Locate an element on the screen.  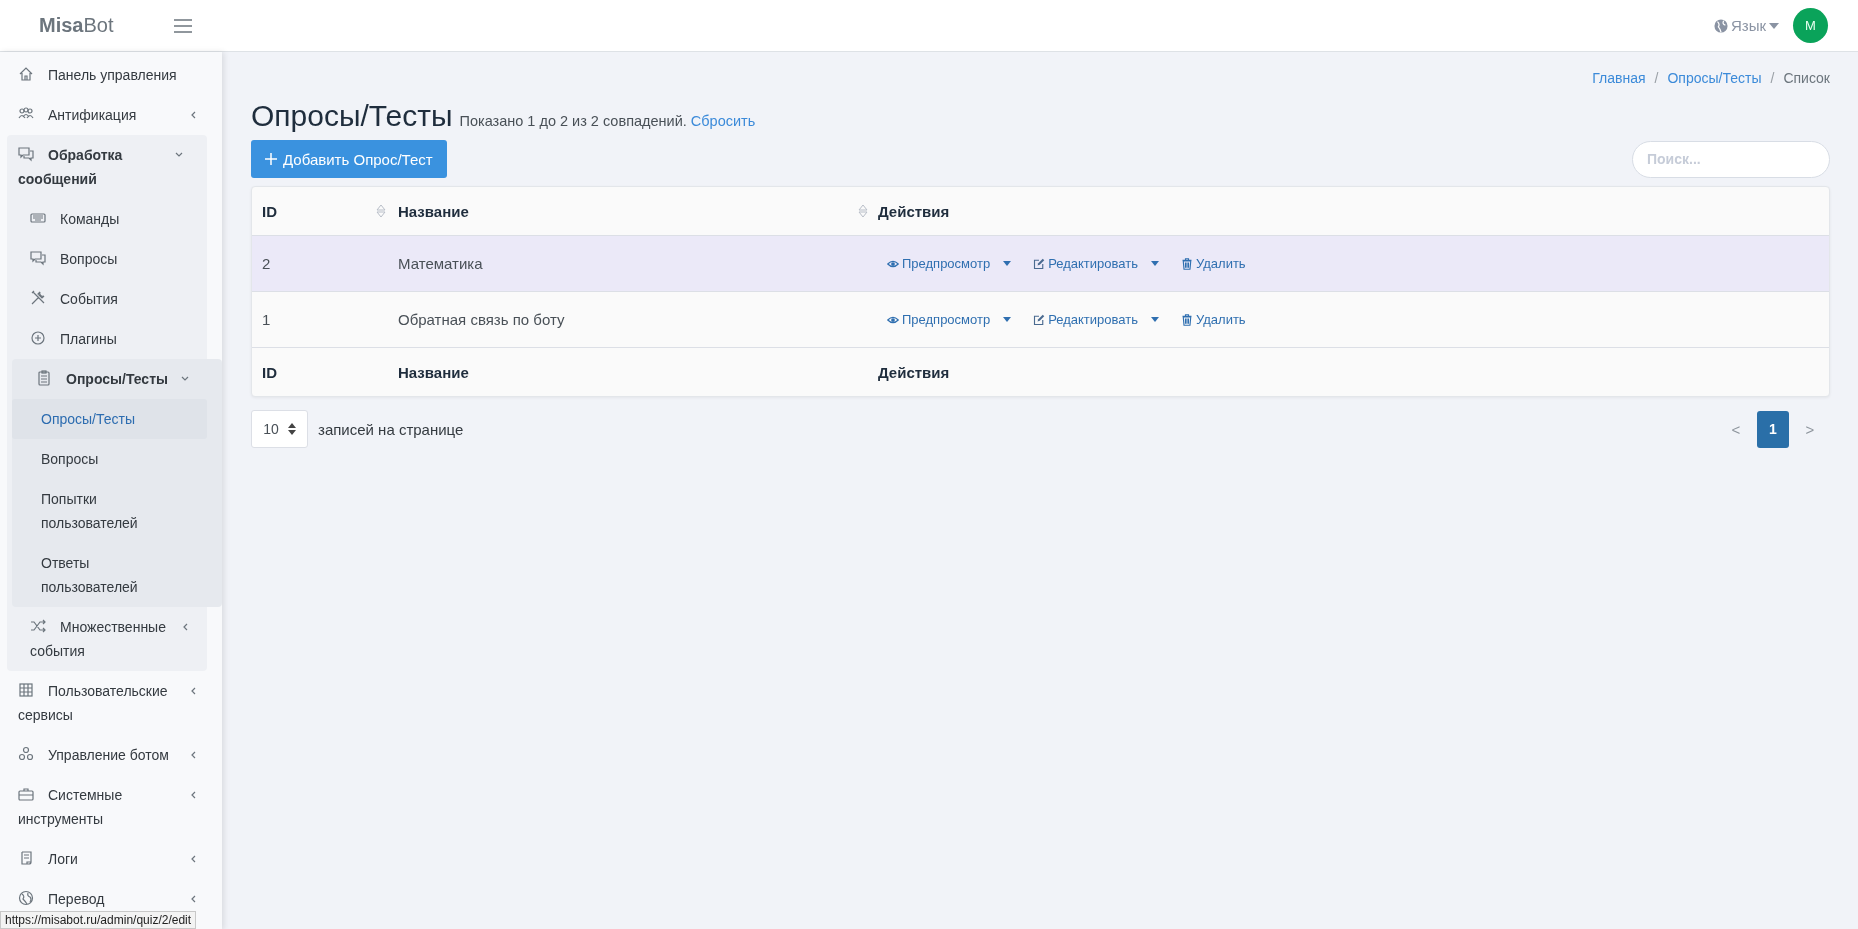
table-cell: 1 is located at coordinates (266, 319).